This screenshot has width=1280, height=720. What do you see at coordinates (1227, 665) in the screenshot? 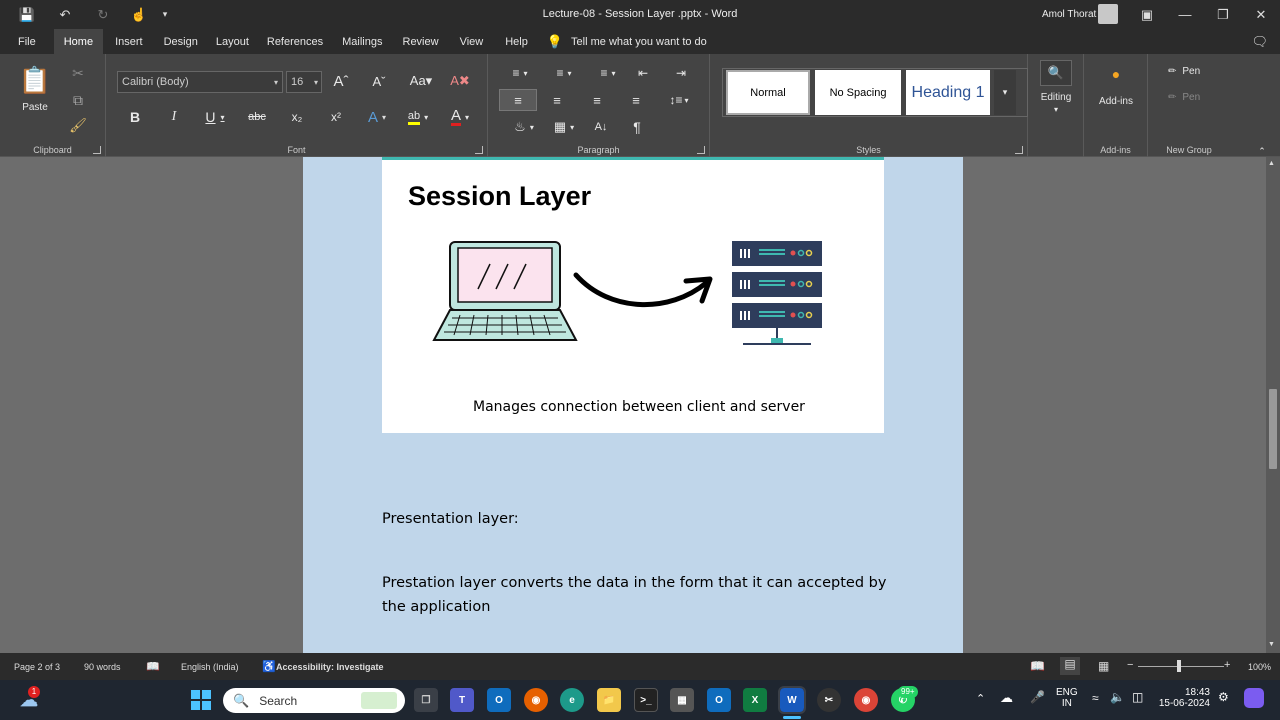
I see `zoom-in-icon: +` at bounding box center [1227, 665].